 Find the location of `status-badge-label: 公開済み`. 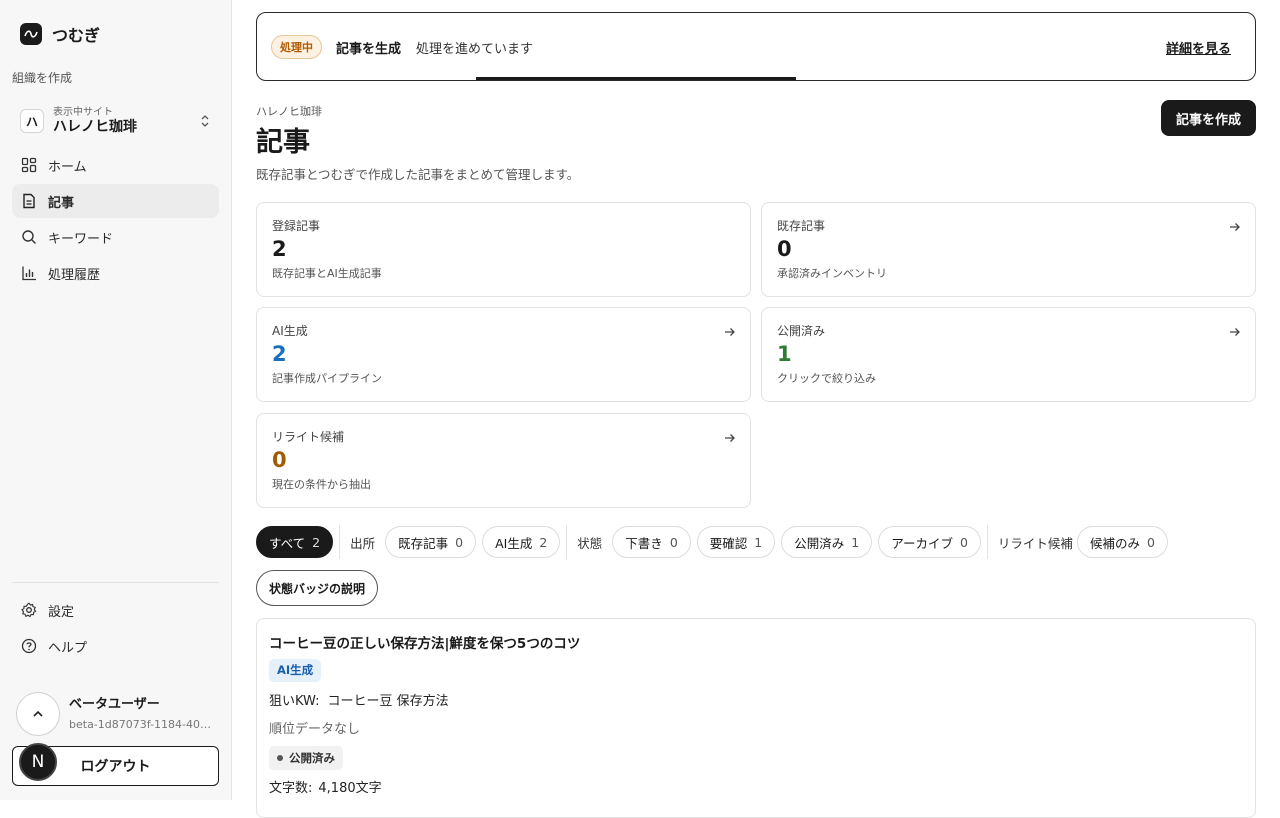

status-badge-label: 公開済み is located at coordinates (312, 758).